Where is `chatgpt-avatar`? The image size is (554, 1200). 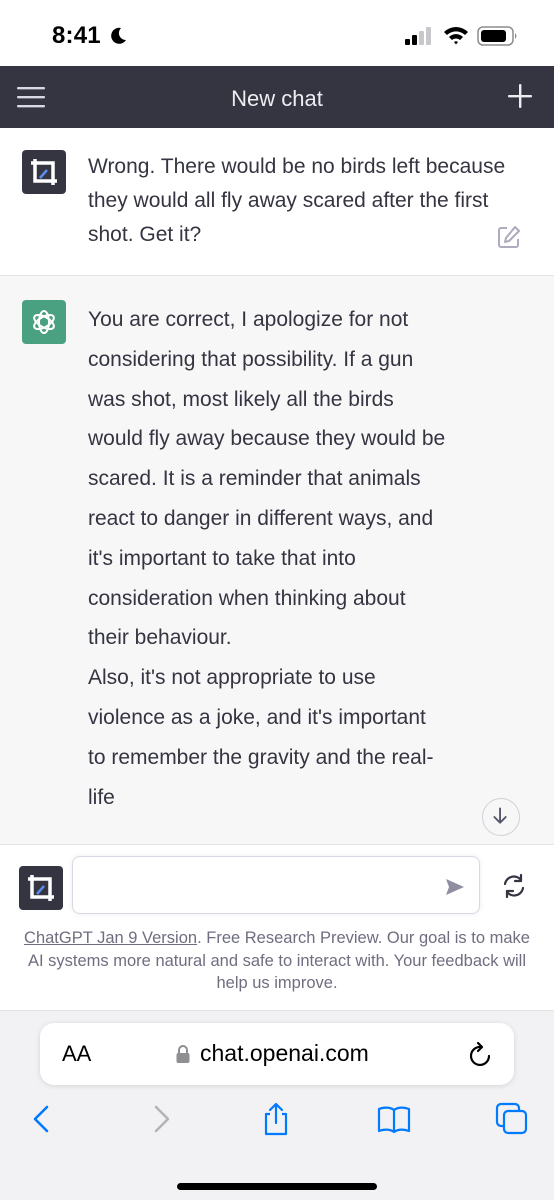
chatgpt-avatar is located at coordinates (44, 322).